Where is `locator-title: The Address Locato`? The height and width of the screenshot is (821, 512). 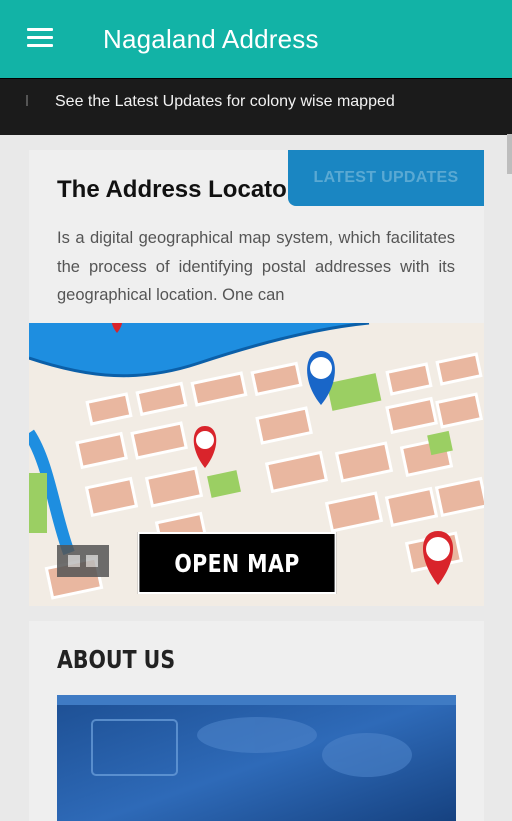
locator-title: The Address Locato is located at coordinates (172, 189).